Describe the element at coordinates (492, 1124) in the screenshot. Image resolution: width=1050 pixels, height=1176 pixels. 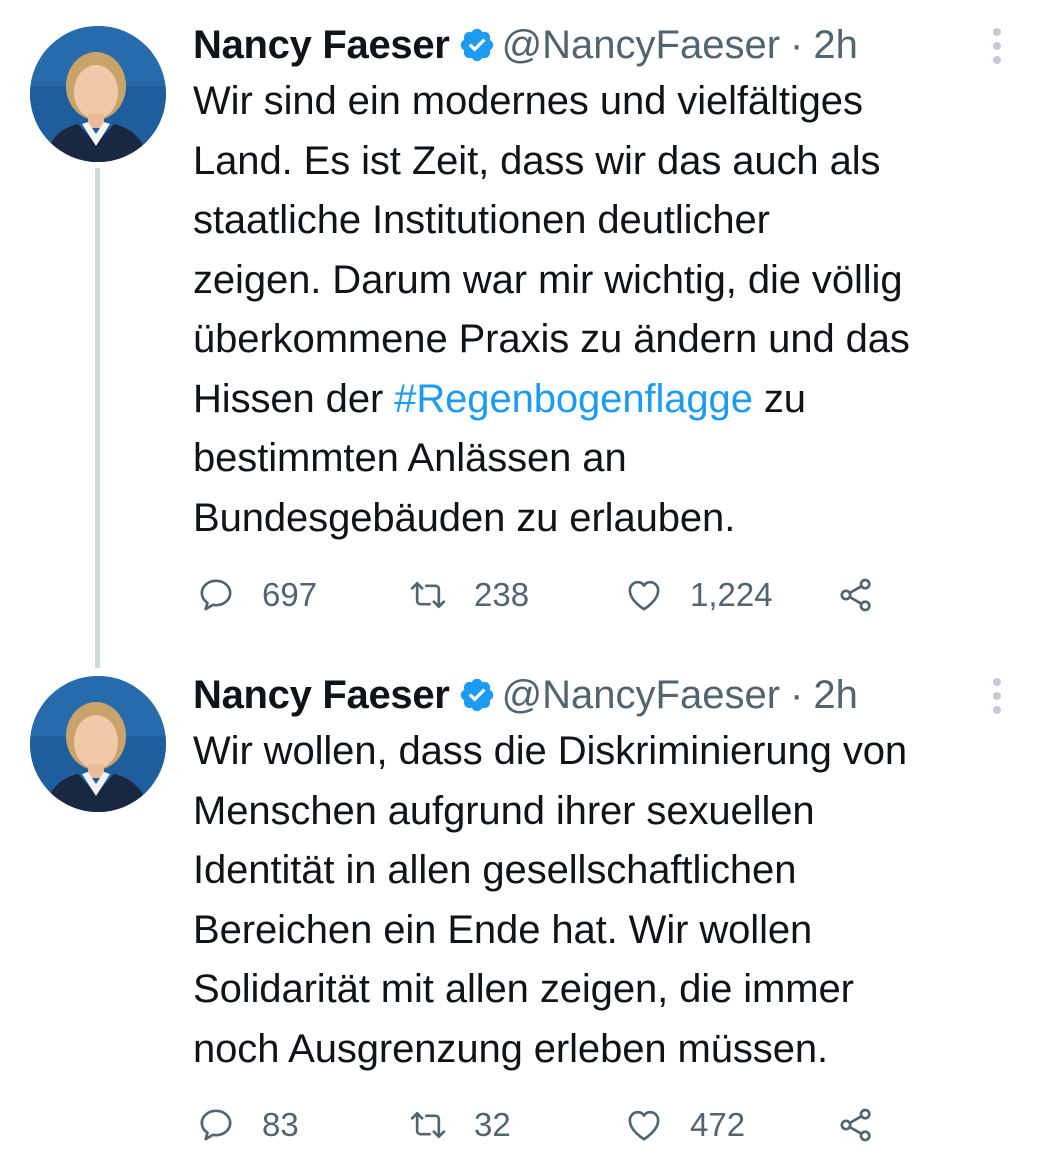
I see `retweet-count: 32` at that location.